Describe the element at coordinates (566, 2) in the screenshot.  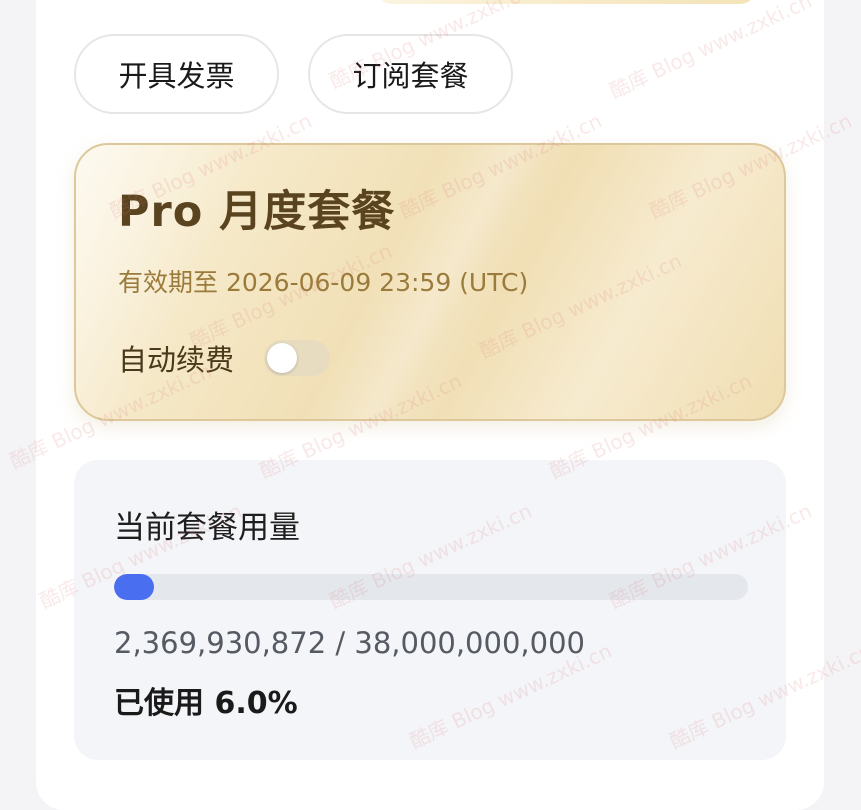
I see `previous-card-edge` at that location.